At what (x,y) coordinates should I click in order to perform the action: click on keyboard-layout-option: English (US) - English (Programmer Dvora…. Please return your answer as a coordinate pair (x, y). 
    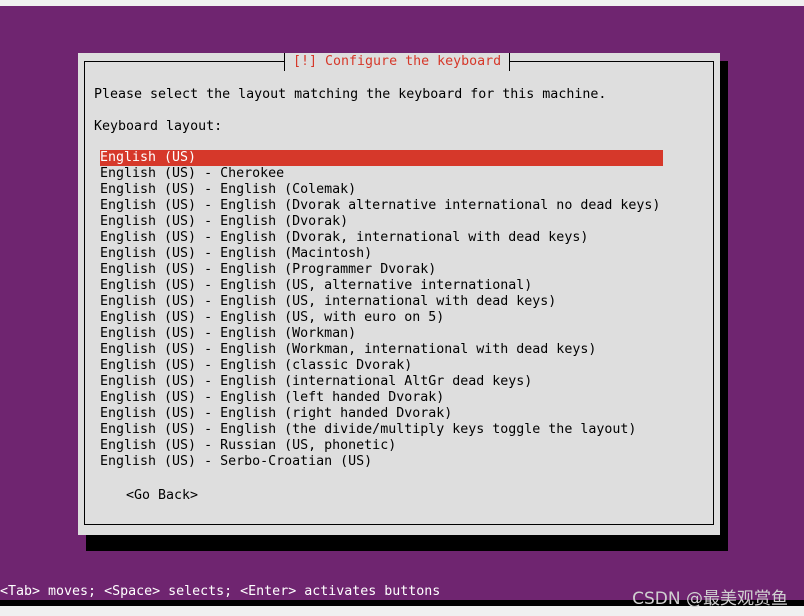
    Looking at the image, I should click on (381, 270).